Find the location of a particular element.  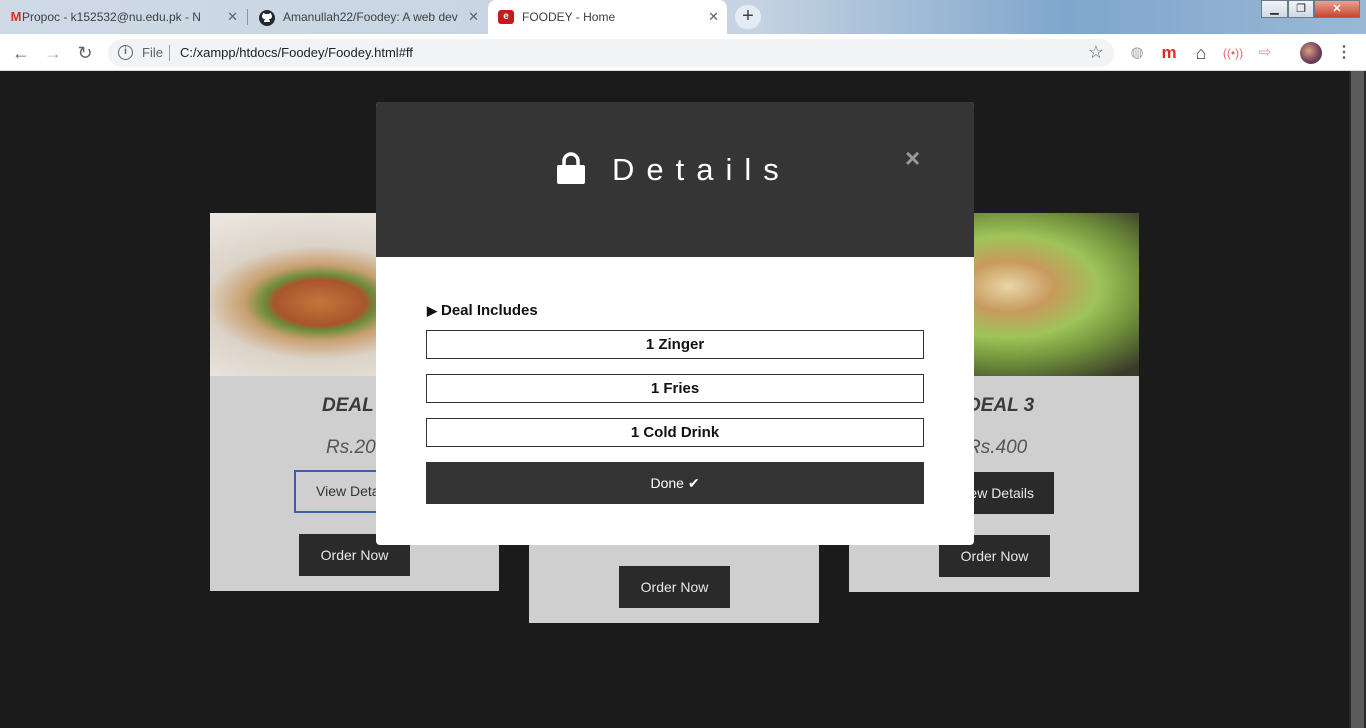

order-now-button: Order Now is located at coordinates (674, 587).